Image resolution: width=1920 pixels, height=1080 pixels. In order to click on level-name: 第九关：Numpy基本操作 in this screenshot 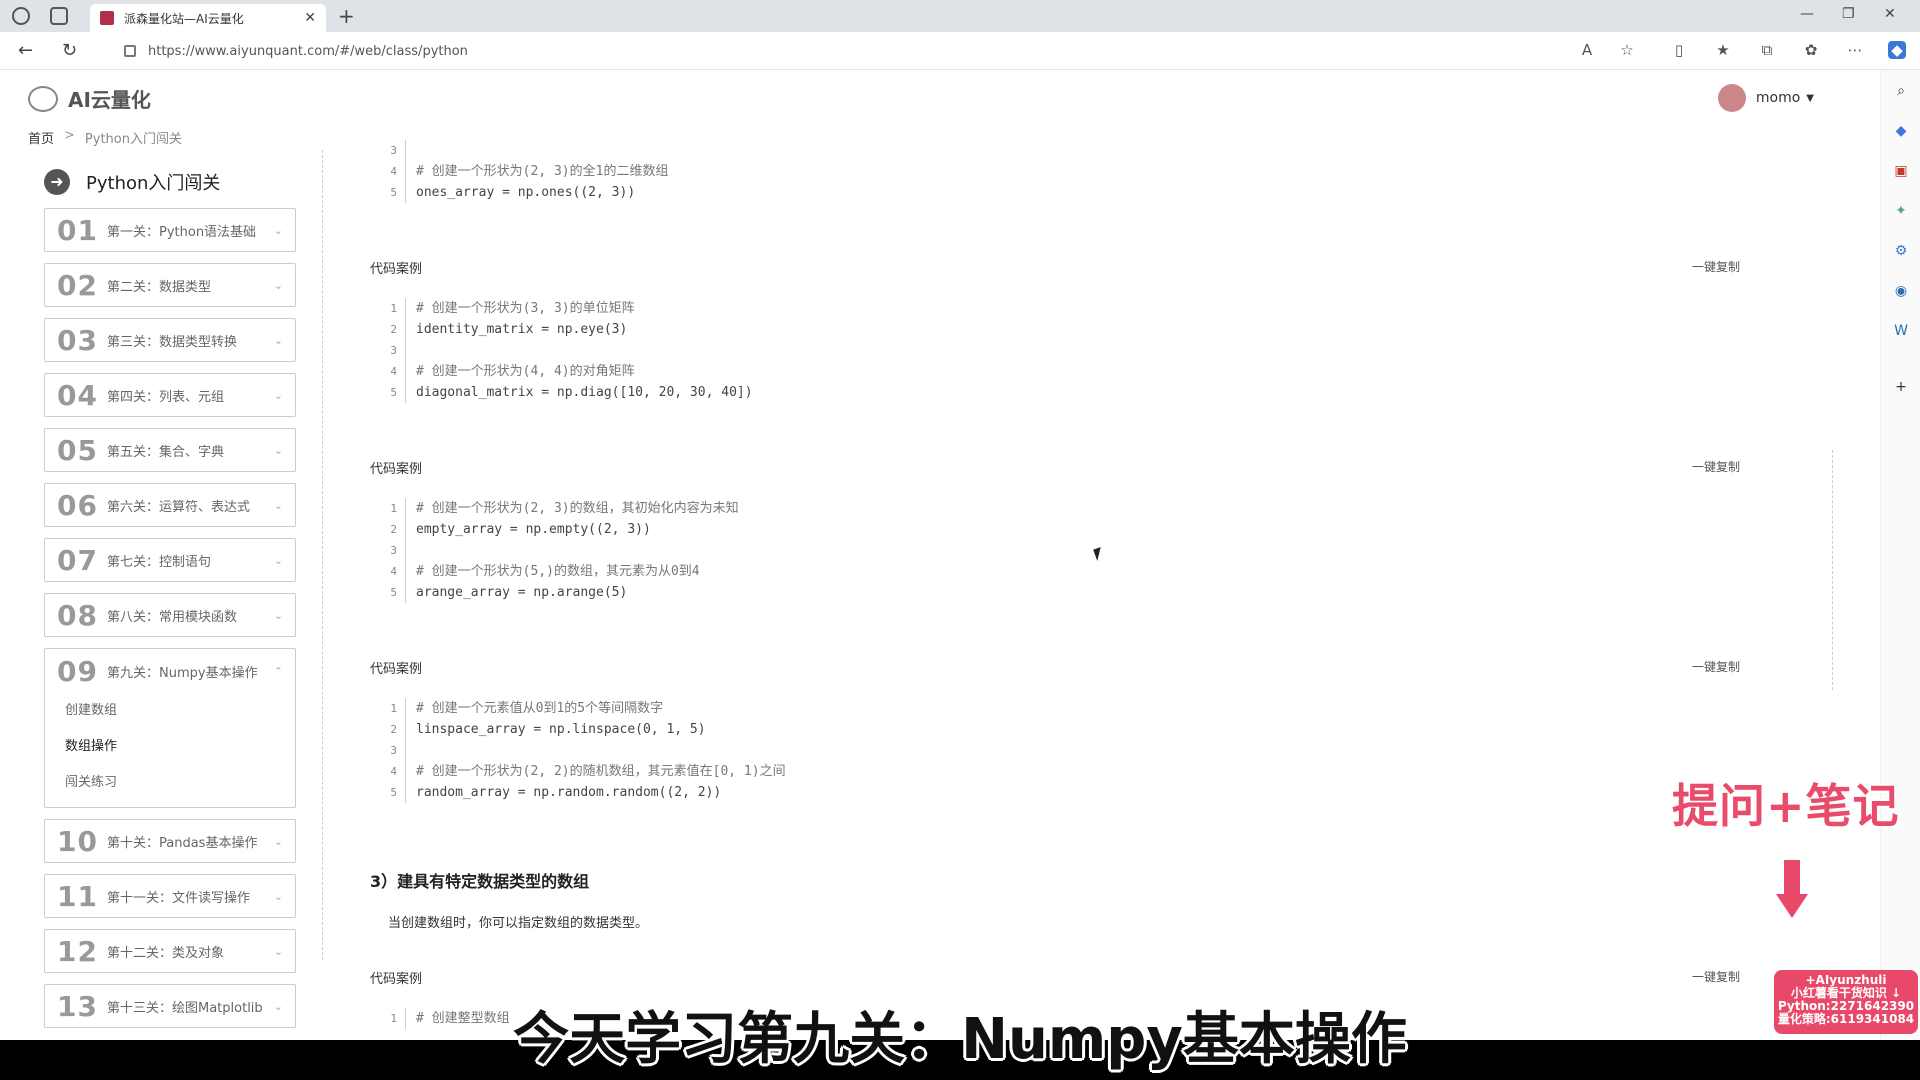, I will do `click(182, 673)`.